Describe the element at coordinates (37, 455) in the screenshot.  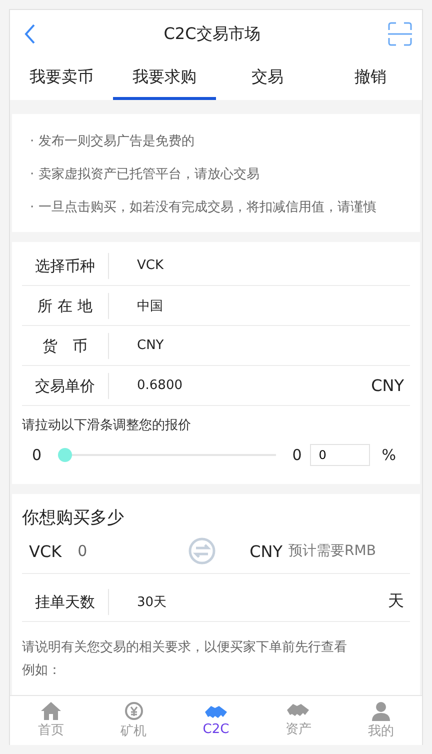
I see `slider-min: 0` at that location.